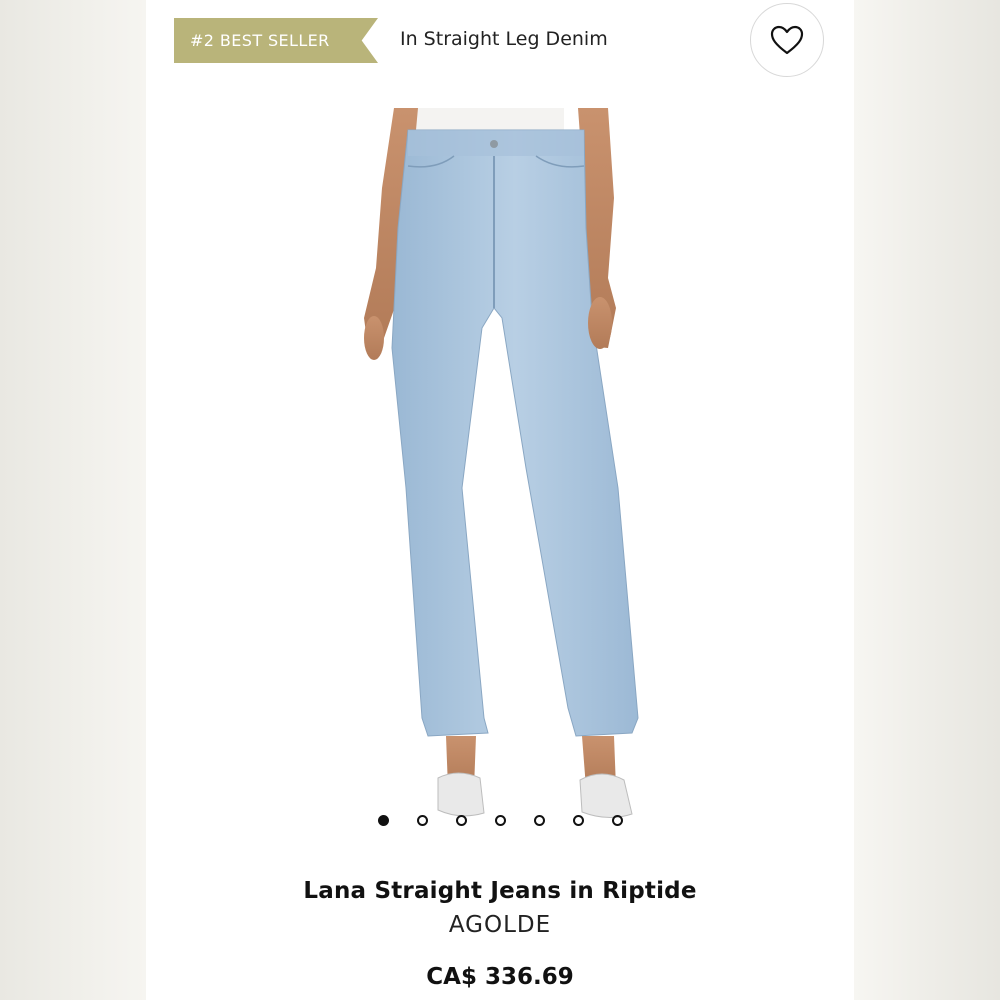 The height and width of the screenshot is (1000, 1000). I want to click on category-link: In Straight Leg Denim, so click(504, 39).